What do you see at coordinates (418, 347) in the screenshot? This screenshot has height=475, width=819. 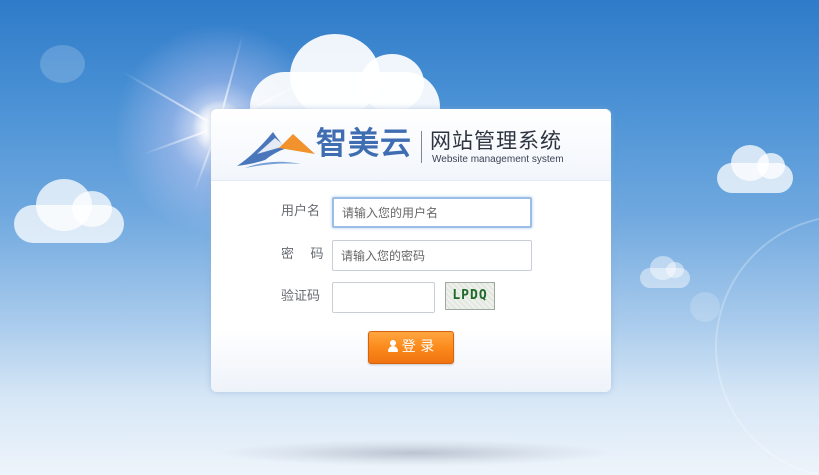 I see `login-button-label: 登 录` at bounding box center [418, 347].